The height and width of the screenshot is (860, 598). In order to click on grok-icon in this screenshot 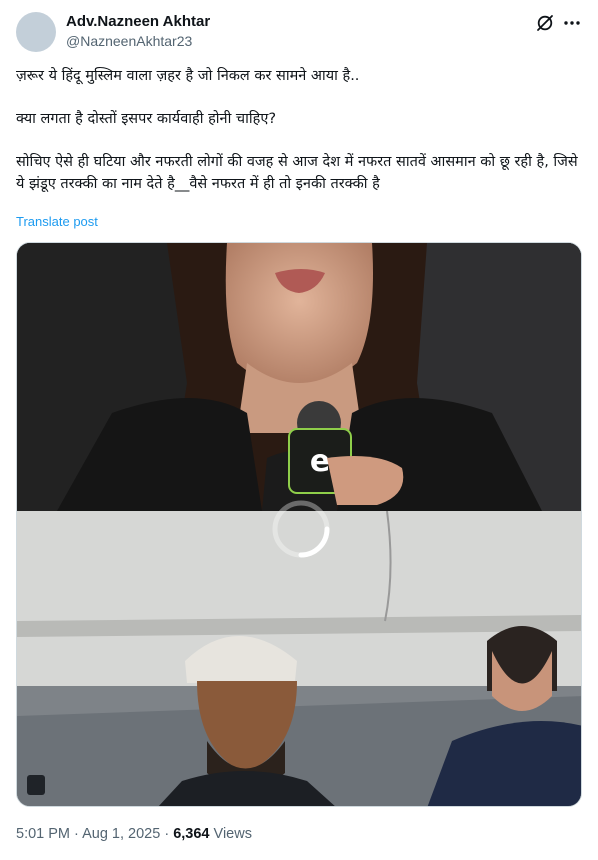, I will do `click(545, 23)`.